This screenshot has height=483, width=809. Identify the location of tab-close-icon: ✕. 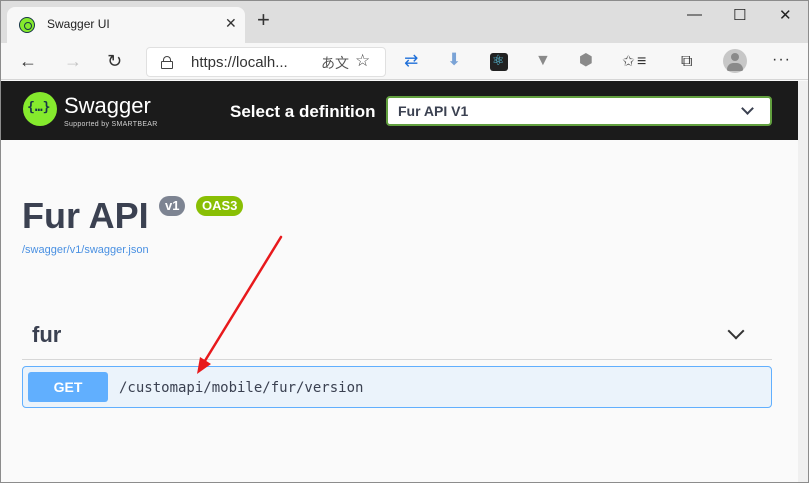
(231, 23).